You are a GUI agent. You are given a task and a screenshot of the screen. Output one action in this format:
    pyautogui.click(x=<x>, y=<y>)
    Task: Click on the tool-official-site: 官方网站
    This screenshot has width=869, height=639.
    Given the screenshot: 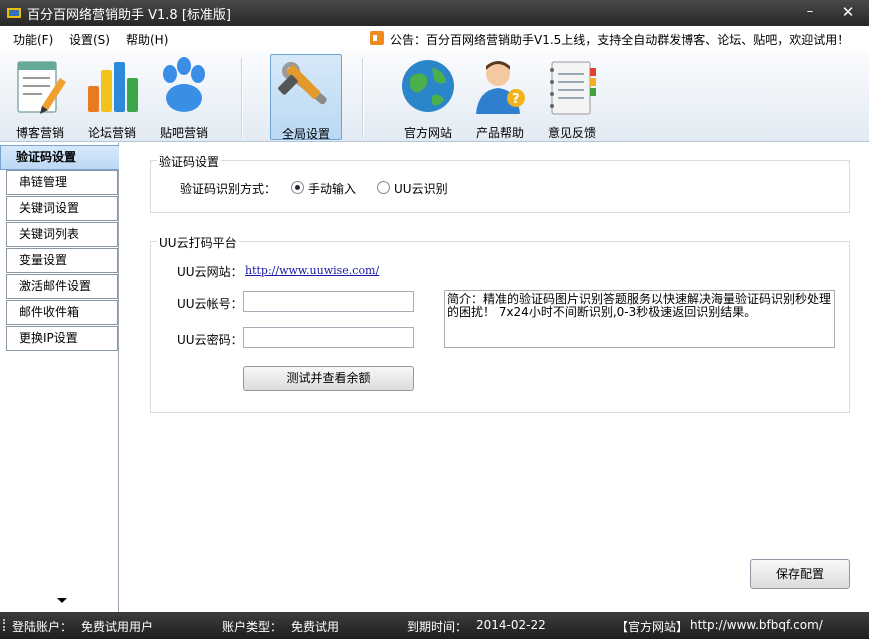 What is the action you would take?
    pyautogui.click(x=428, y=97)
    